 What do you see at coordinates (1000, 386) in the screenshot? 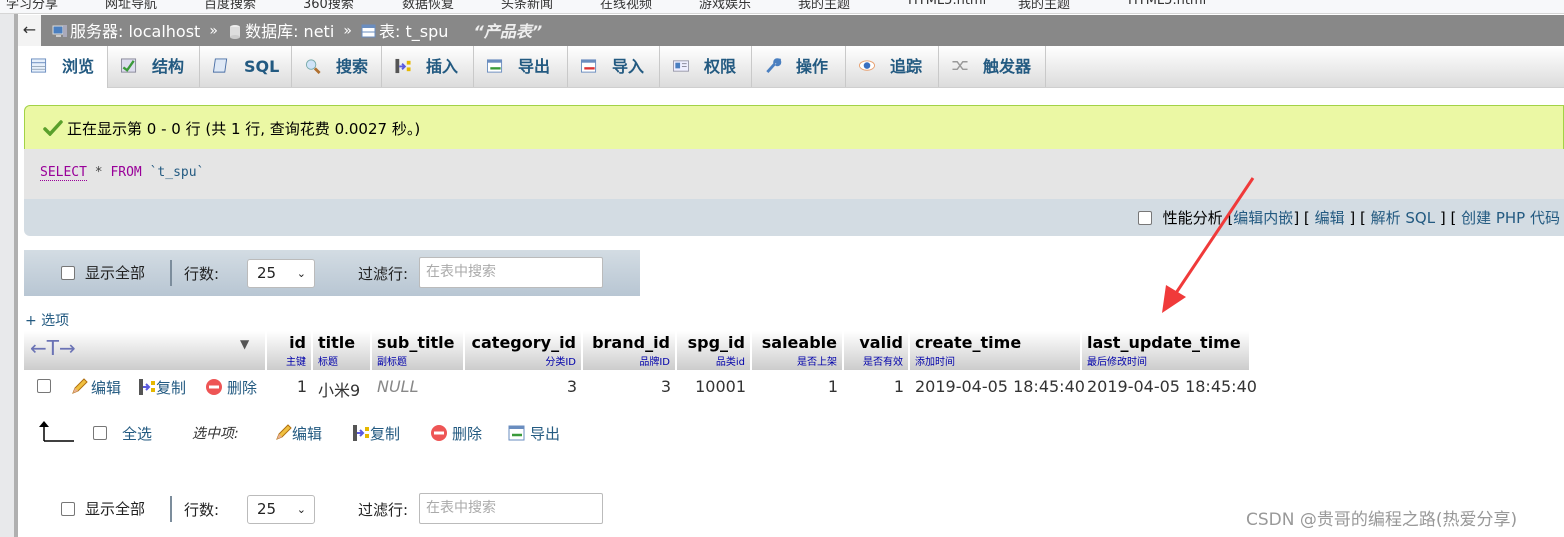
I see `cell-create-time: 2019-04-05 18:45:40` at bounding box center [1000, 386].